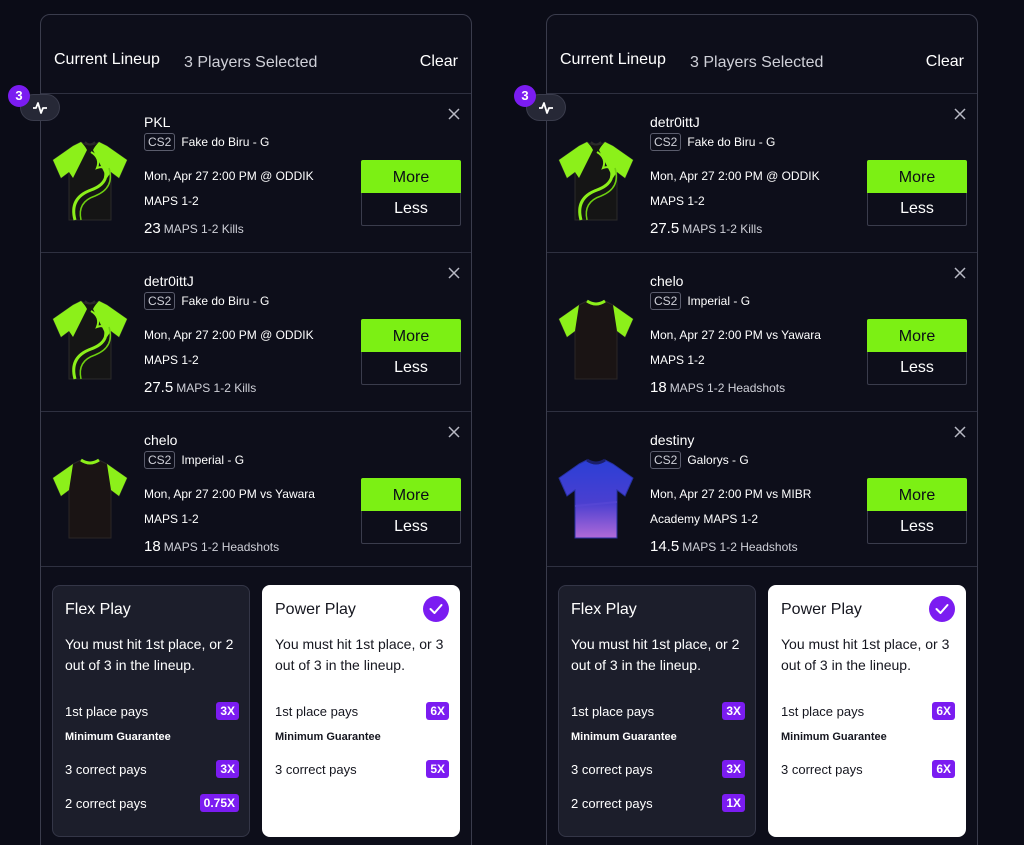 The width and height of the screenshot is (1024, 845). I want to click on payout-multiplier: 6X, so click(943, 711).